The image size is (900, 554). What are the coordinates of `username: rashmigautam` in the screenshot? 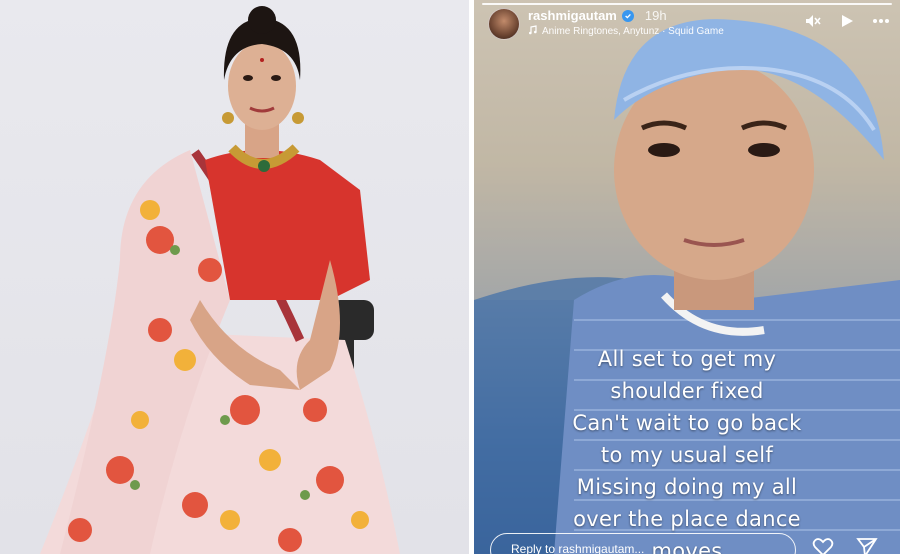 It's located at (572, 15).